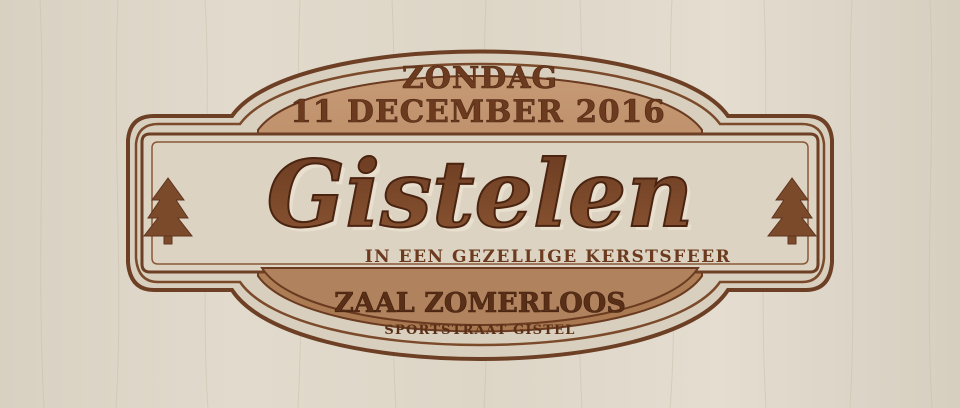  What do you see at coordinates (480, 194) in the screenshot?
I see `event-title: Gistelen` at bounding box center [480, 194].